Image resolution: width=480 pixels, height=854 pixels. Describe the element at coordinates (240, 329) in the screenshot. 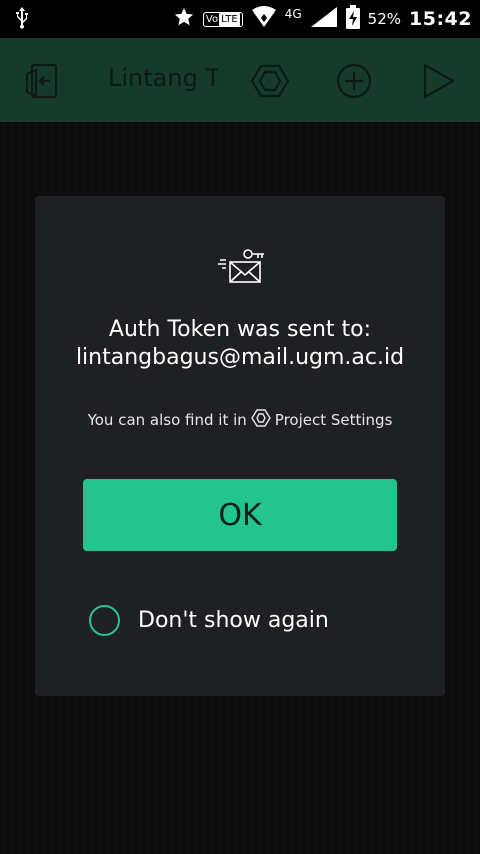

I see `title-line-1: Auth Token was sent to:` at that location.